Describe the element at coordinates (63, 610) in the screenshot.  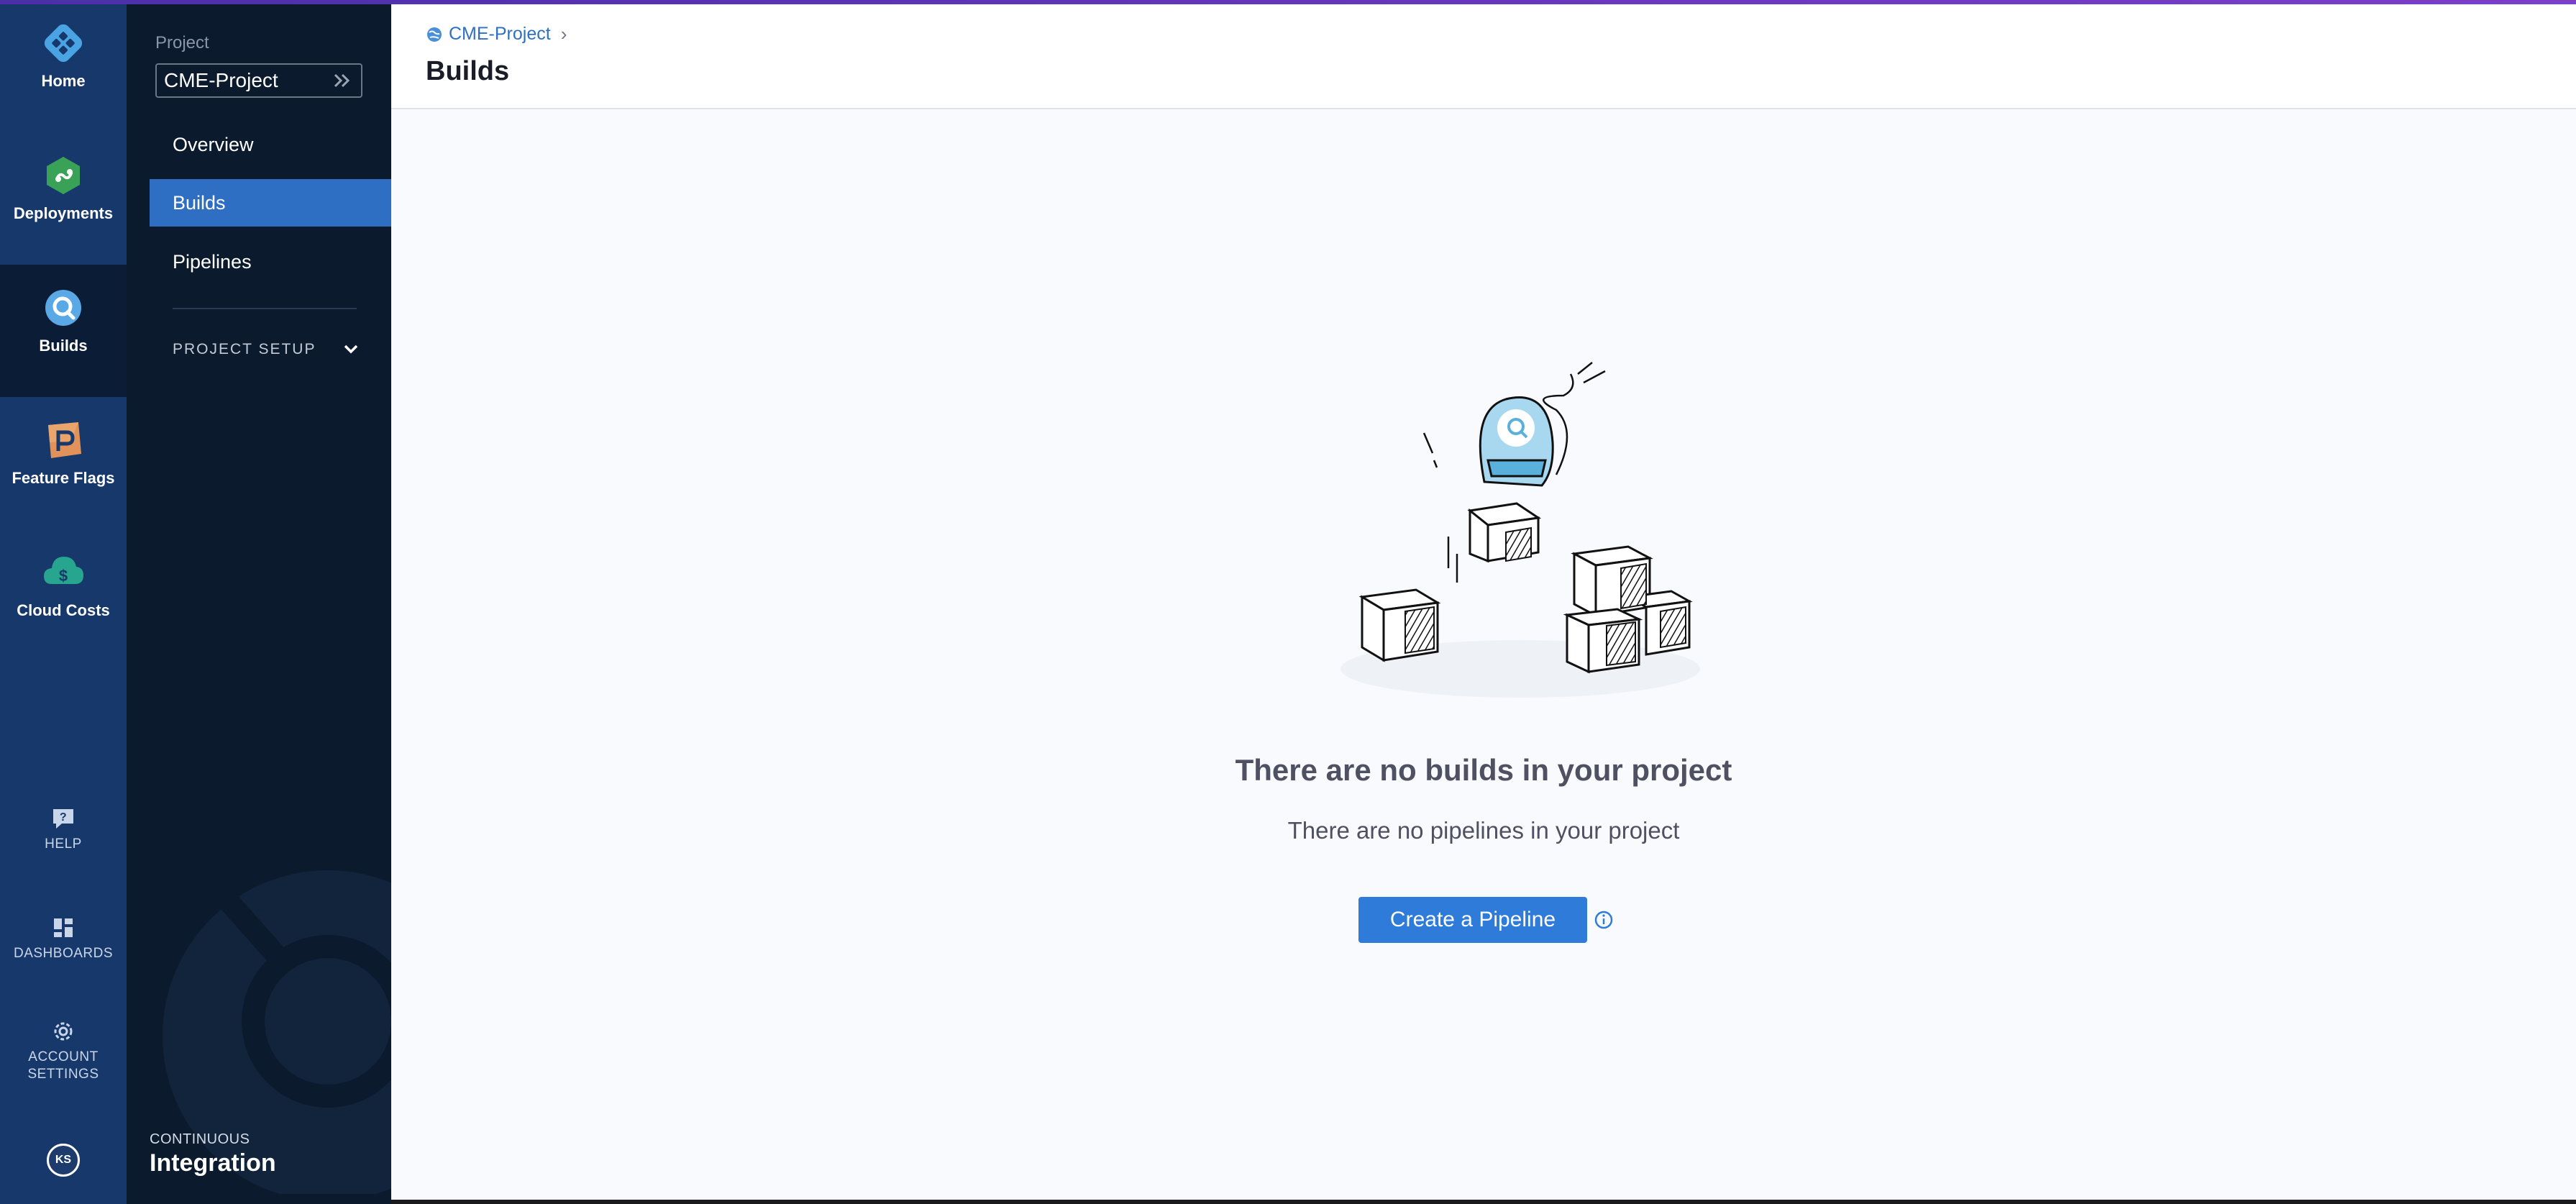
I see `rail-label-cloud-costs: Cloud Costs` at that location.